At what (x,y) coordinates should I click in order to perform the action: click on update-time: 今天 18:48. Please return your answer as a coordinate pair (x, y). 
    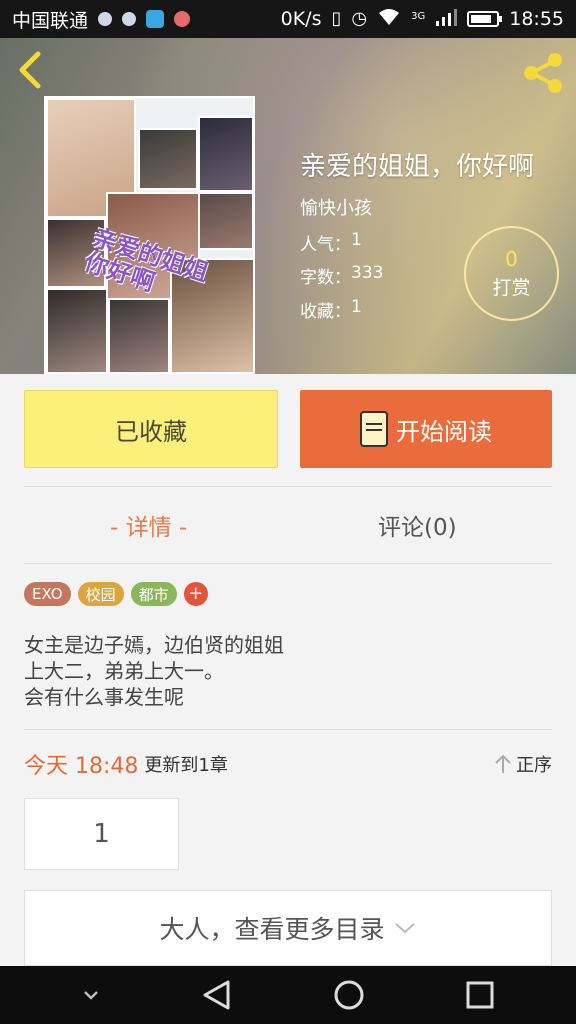
    Looking at the image, I should click on (81, 766).